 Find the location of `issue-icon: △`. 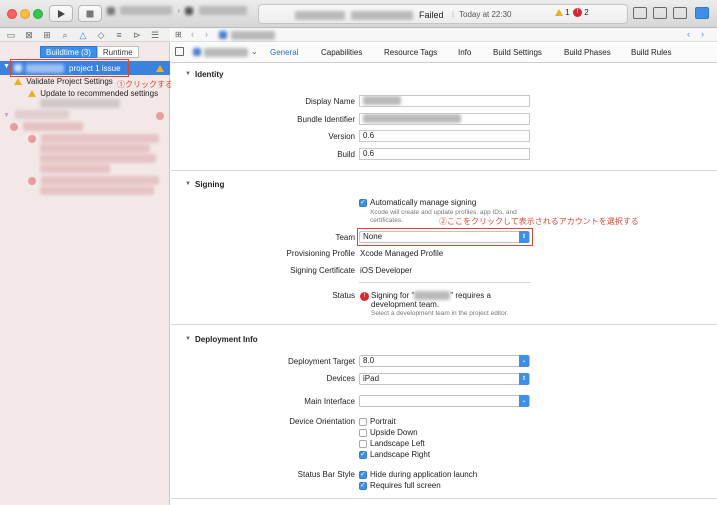

issue-icon: △ is located at coordinates (83, 35).